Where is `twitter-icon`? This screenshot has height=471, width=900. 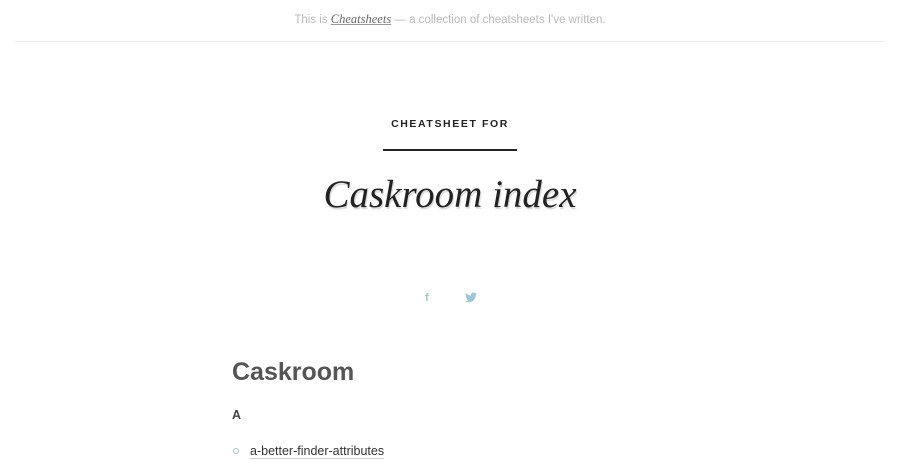
twitter-icon is located at coordinates (471, 297).